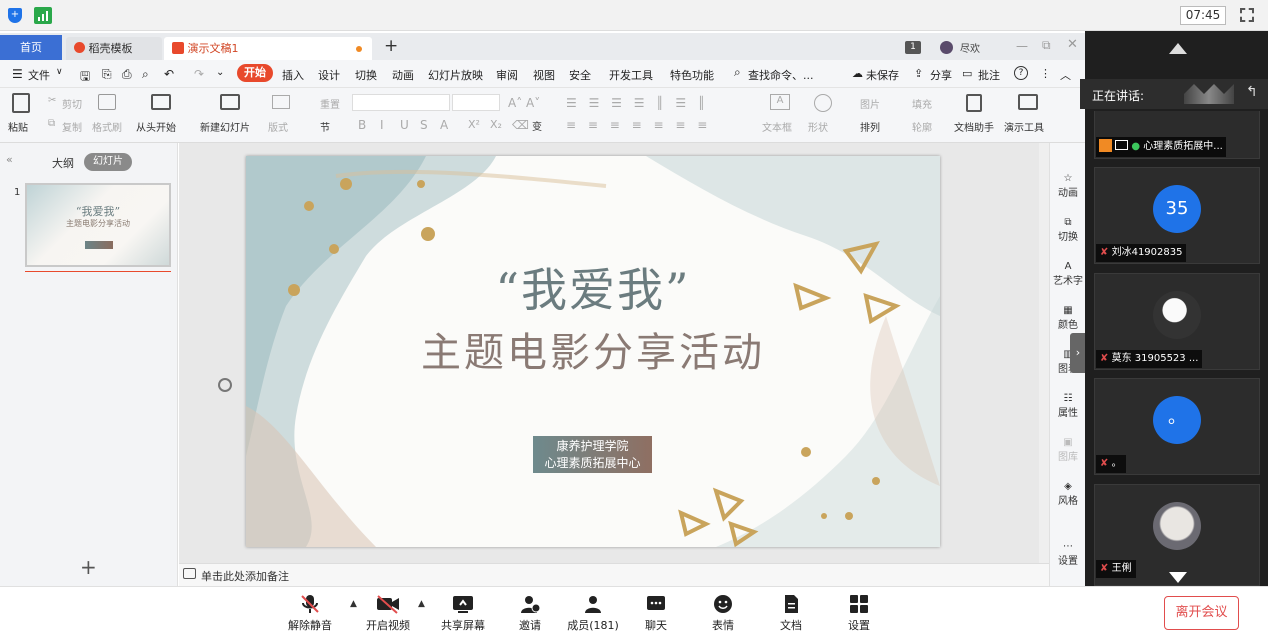 The height and width of the screenshot is (642, 1268). Describe the element at coordinates (156, 126) in the screenshot. I see `from-start-button: 从头开始` at that location.